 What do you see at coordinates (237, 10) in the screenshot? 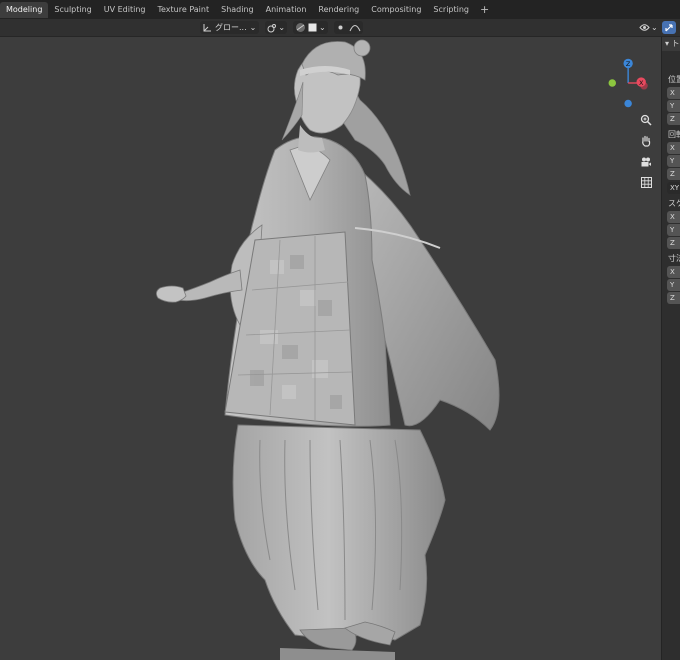
I see `tab-shading: Shading` at bounding box center [237, 10].